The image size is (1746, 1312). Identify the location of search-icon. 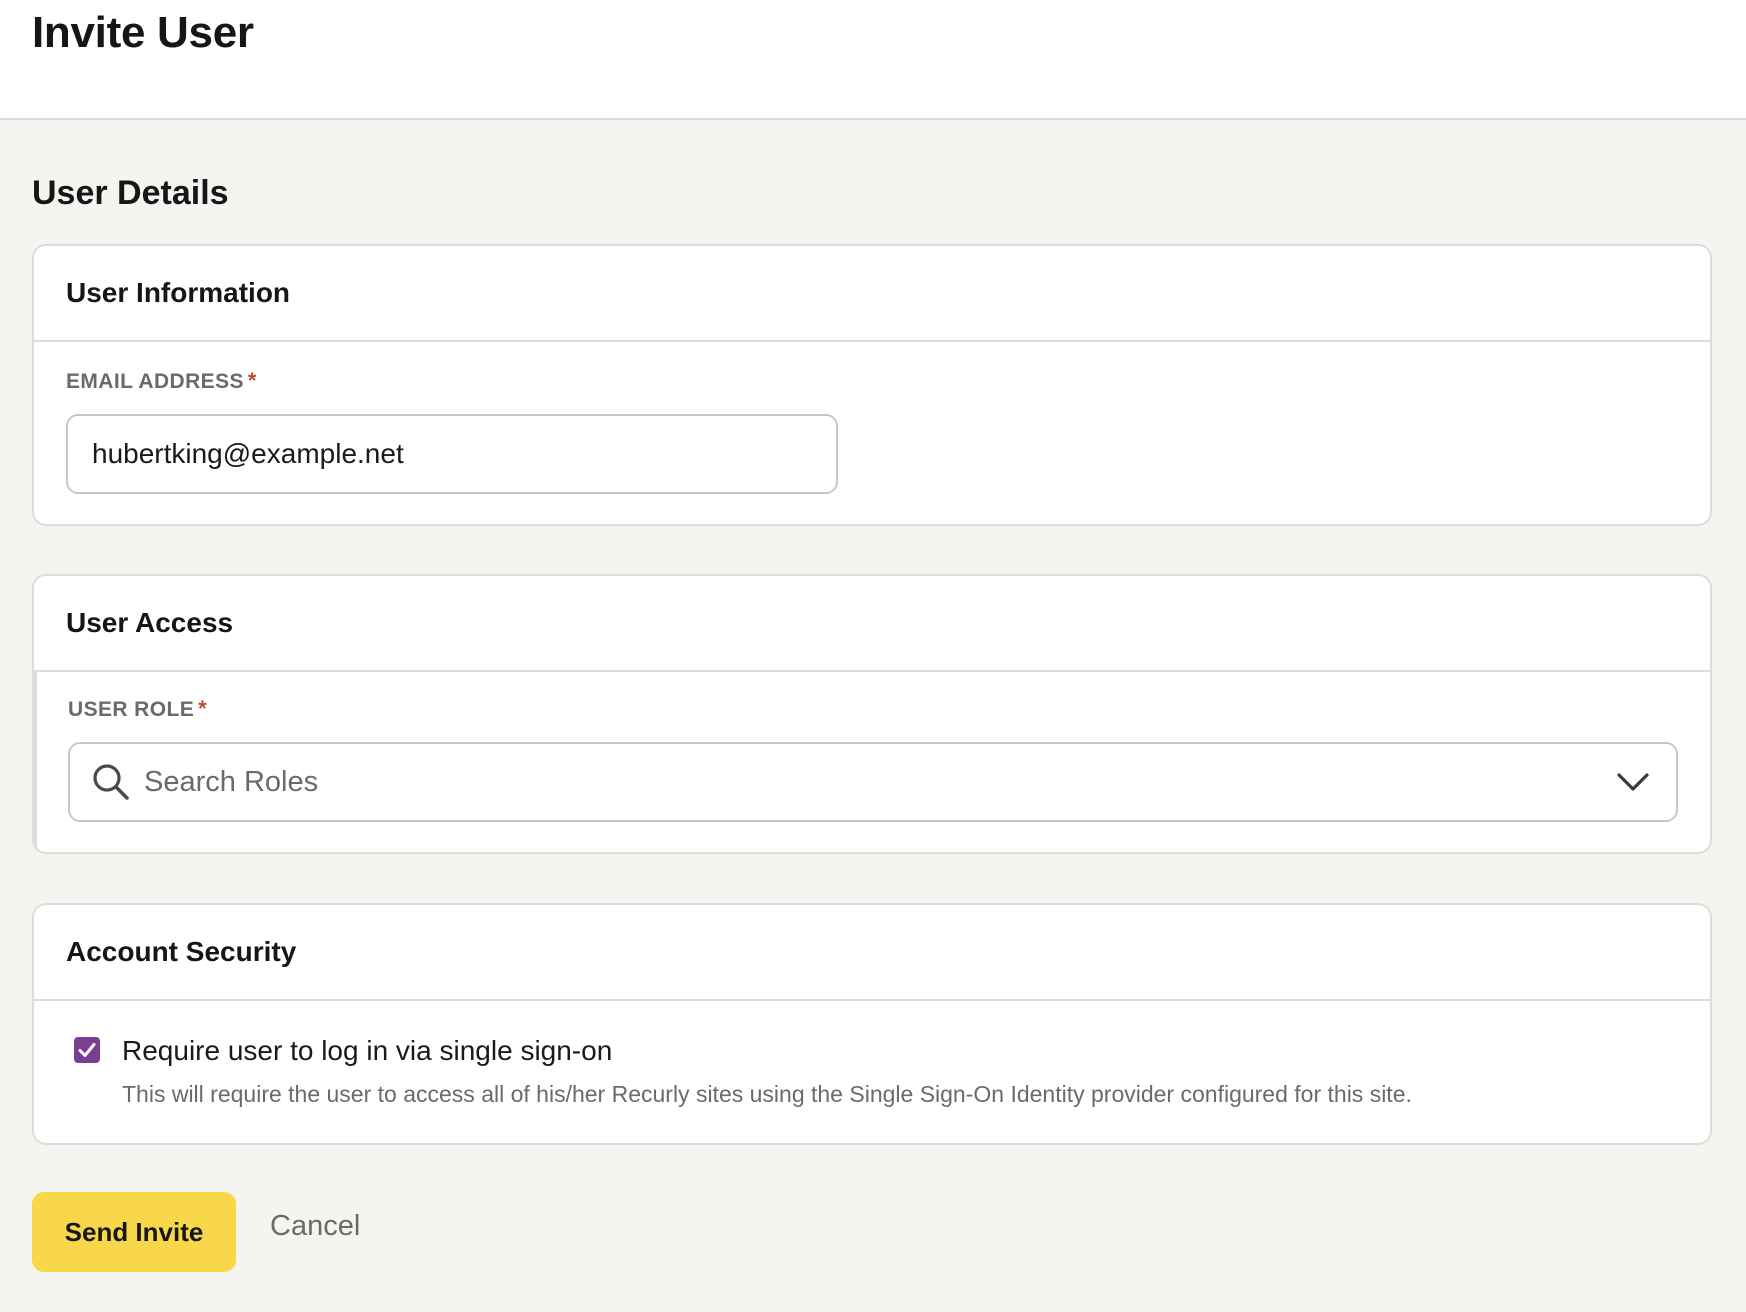
(111, 782).